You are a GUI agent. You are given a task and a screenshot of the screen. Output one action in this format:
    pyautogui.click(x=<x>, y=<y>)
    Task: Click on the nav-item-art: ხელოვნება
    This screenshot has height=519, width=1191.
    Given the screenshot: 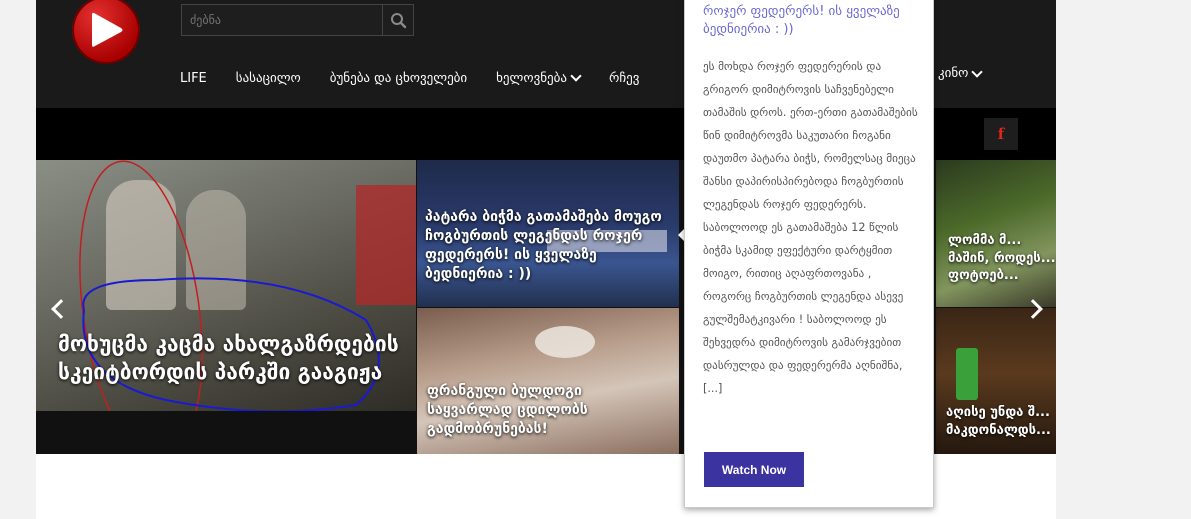 What is the action you would take?
    pyautogui.click(x=539, y=78)
    